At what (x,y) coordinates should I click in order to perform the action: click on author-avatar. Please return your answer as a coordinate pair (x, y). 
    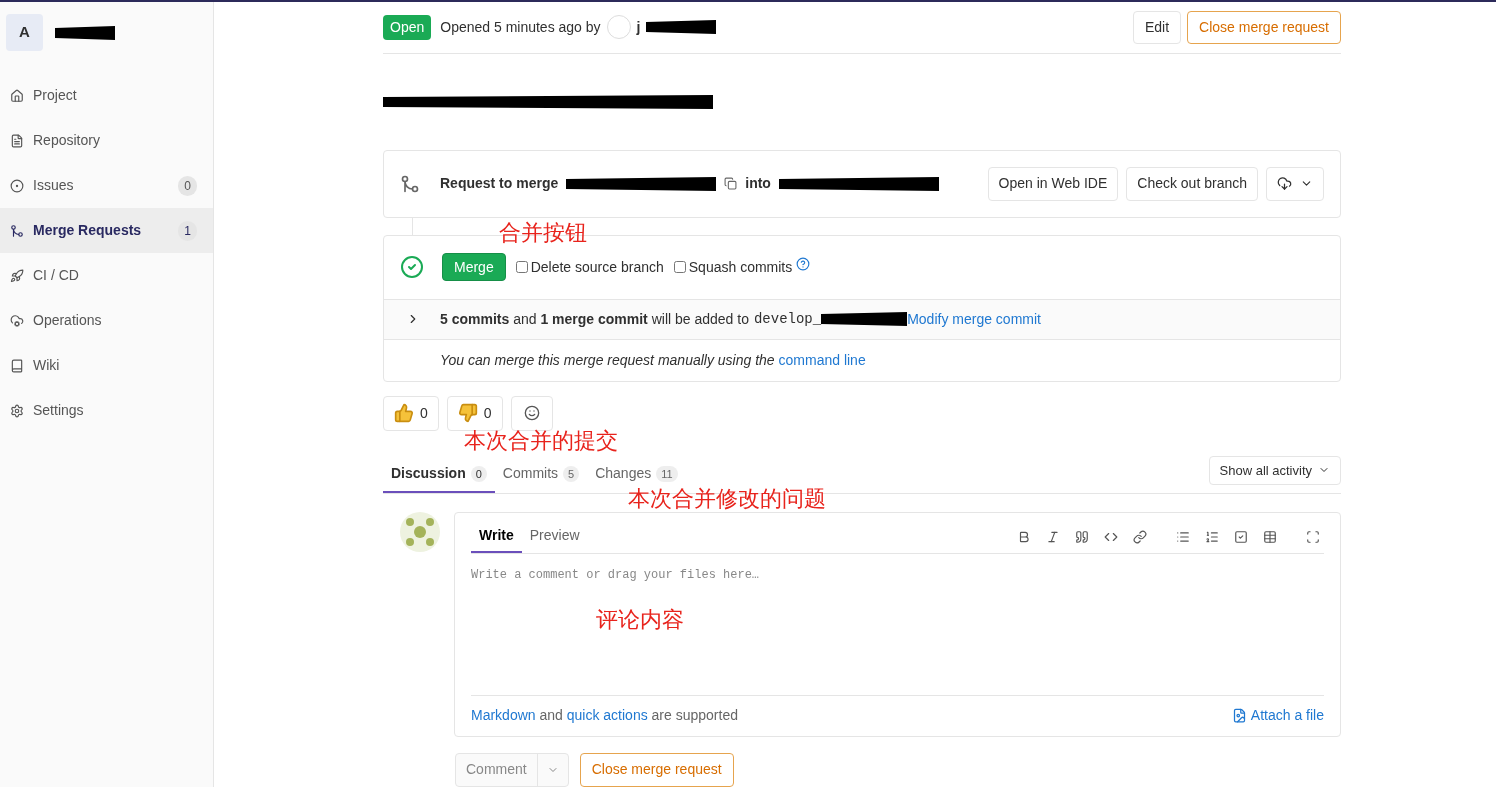
    Looking at the image, I should click on (618, 27).